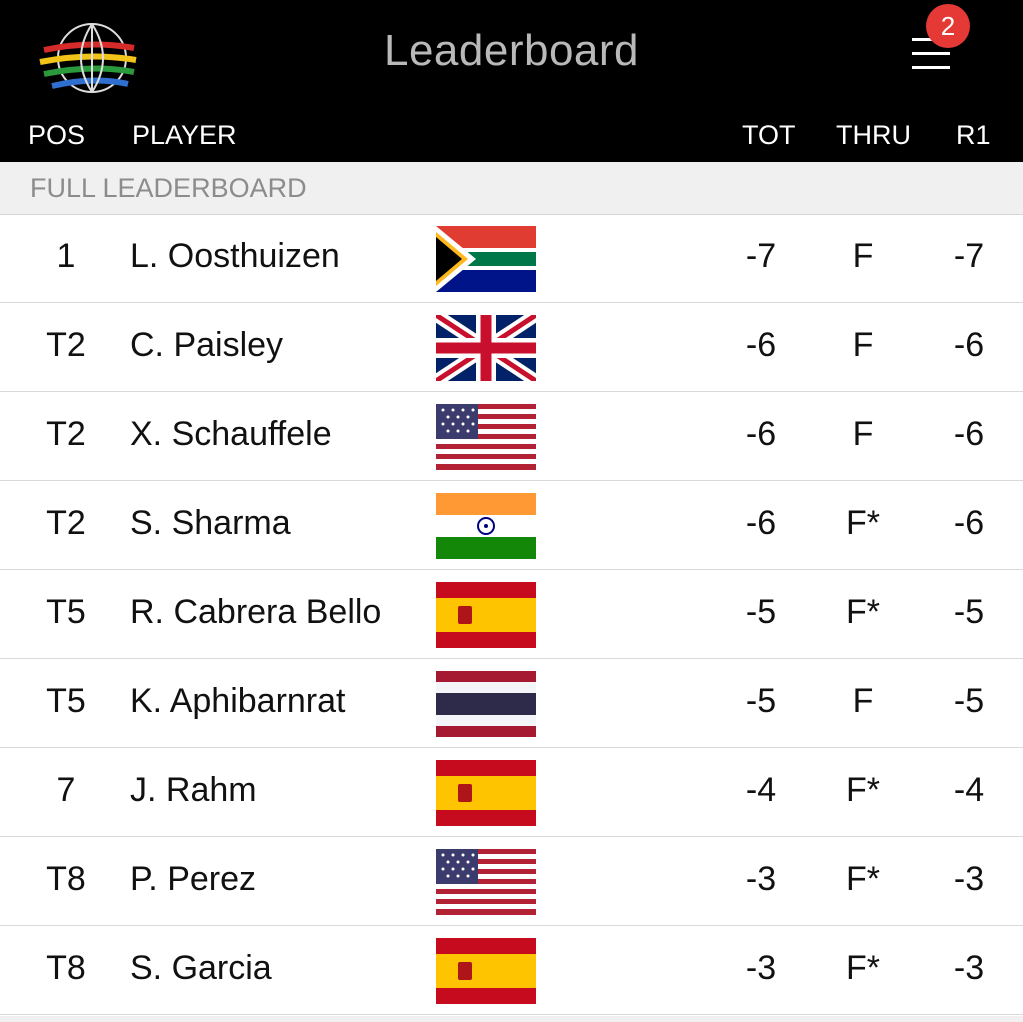 The width and height of the screenshot is (1023, 1022). What do you see at coordinates (511, 50) in the screenshot?
I see `page-title: Leaderboard` at bounding box center [511, 50].